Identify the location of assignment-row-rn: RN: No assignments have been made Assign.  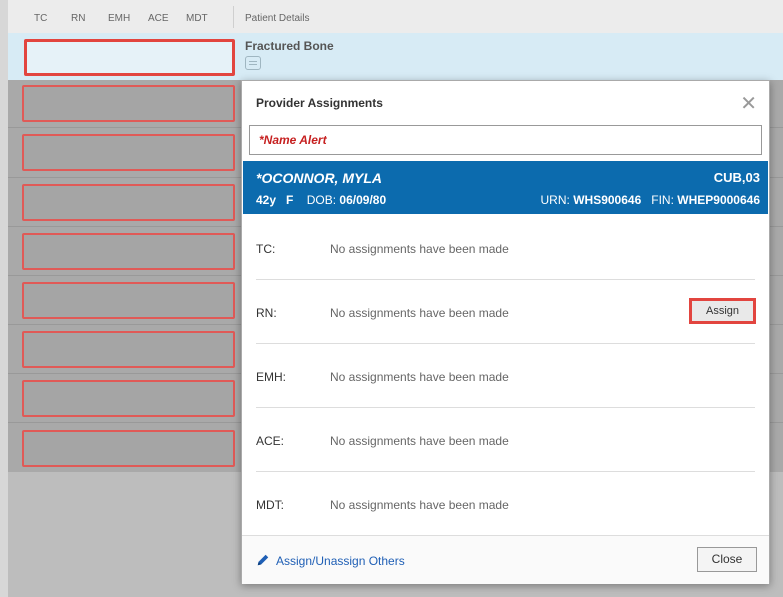
(506, 311).